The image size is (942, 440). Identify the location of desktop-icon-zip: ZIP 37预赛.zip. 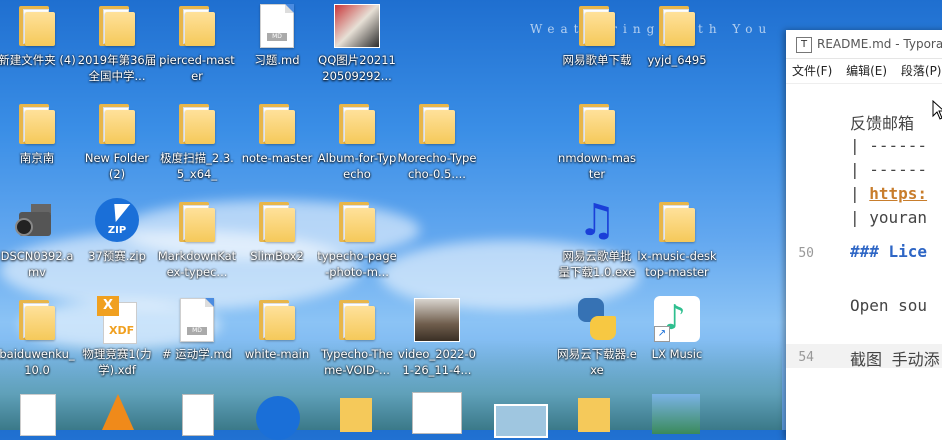
(117, 245).